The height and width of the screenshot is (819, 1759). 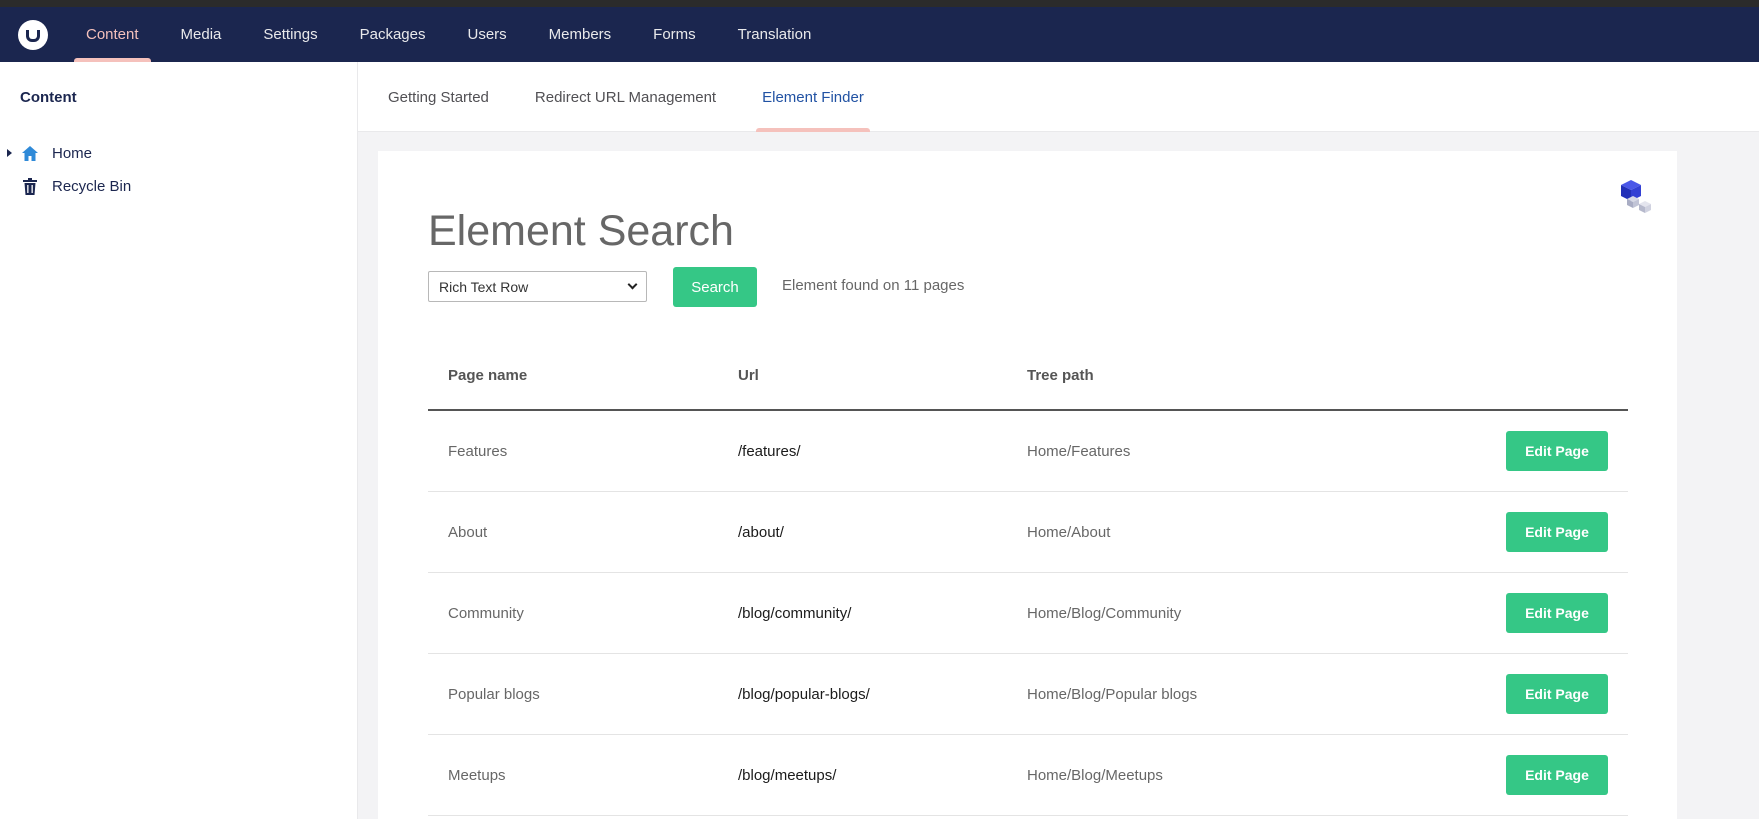 What do you see at coordinates (1634, 197) in the screenshot?
I see `package-cube-icon` at bounding box center [1634, 197].